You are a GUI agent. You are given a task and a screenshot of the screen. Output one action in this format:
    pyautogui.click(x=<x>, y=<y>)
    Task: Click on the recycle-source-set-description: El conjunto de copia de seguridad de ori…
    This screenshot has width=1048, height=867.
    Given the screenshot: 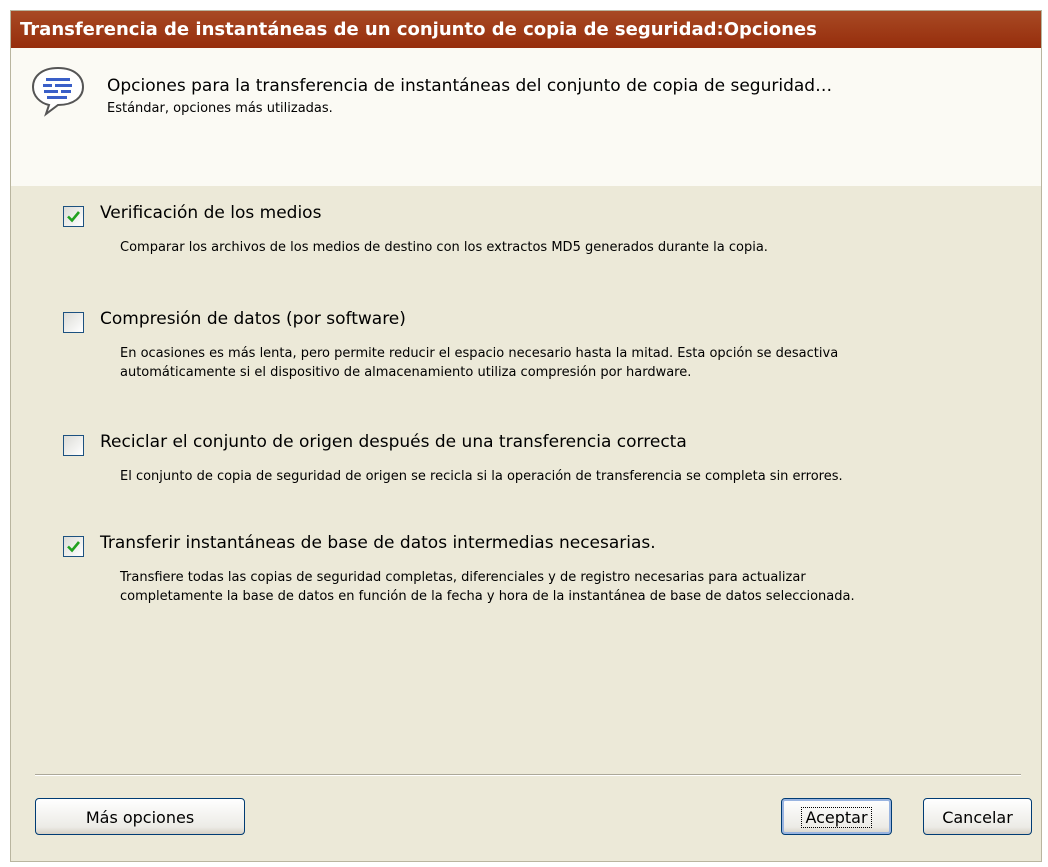 What is the action you would take?
    pyautogui.click(x=481, y=476)
    